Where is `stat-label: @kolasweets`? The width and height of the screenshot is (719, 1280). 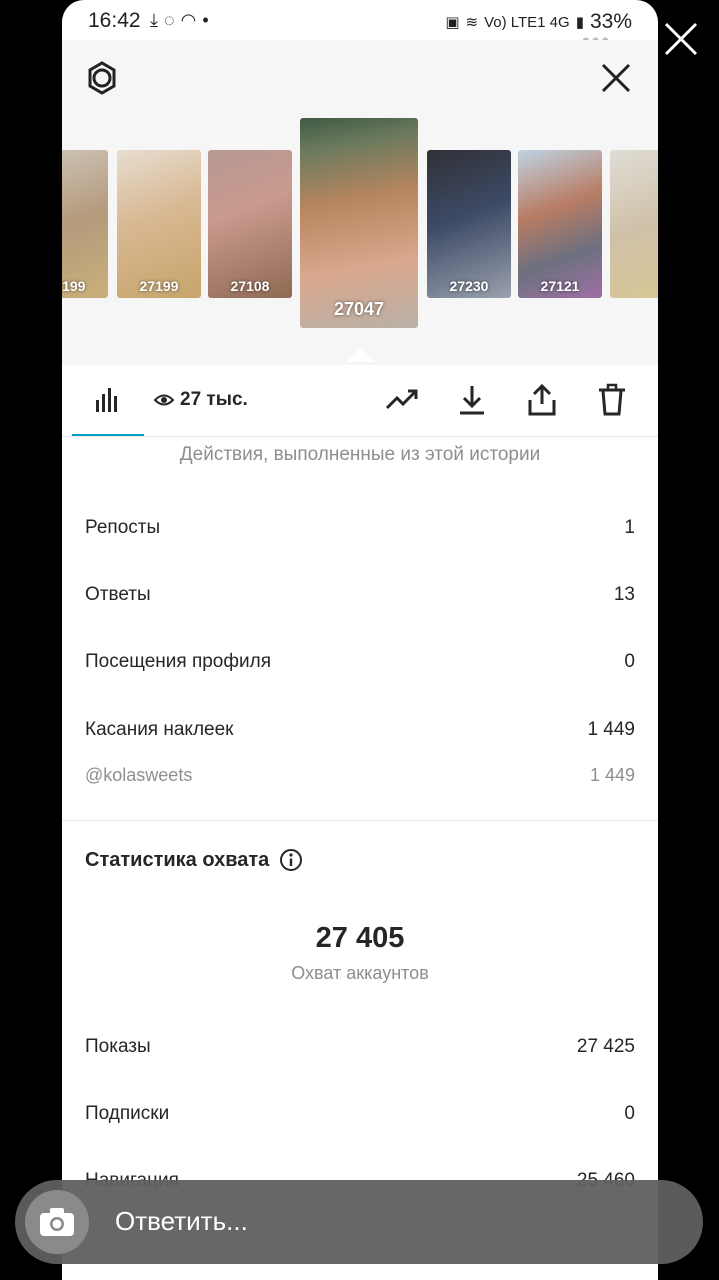 stat-label: @kolasweets is located at coordinates (139, 775).